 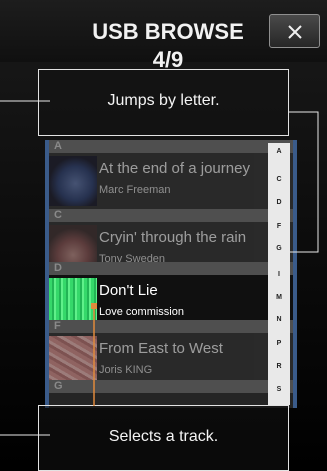 I want to click on section-letter: F, so click(x=57, y=326).